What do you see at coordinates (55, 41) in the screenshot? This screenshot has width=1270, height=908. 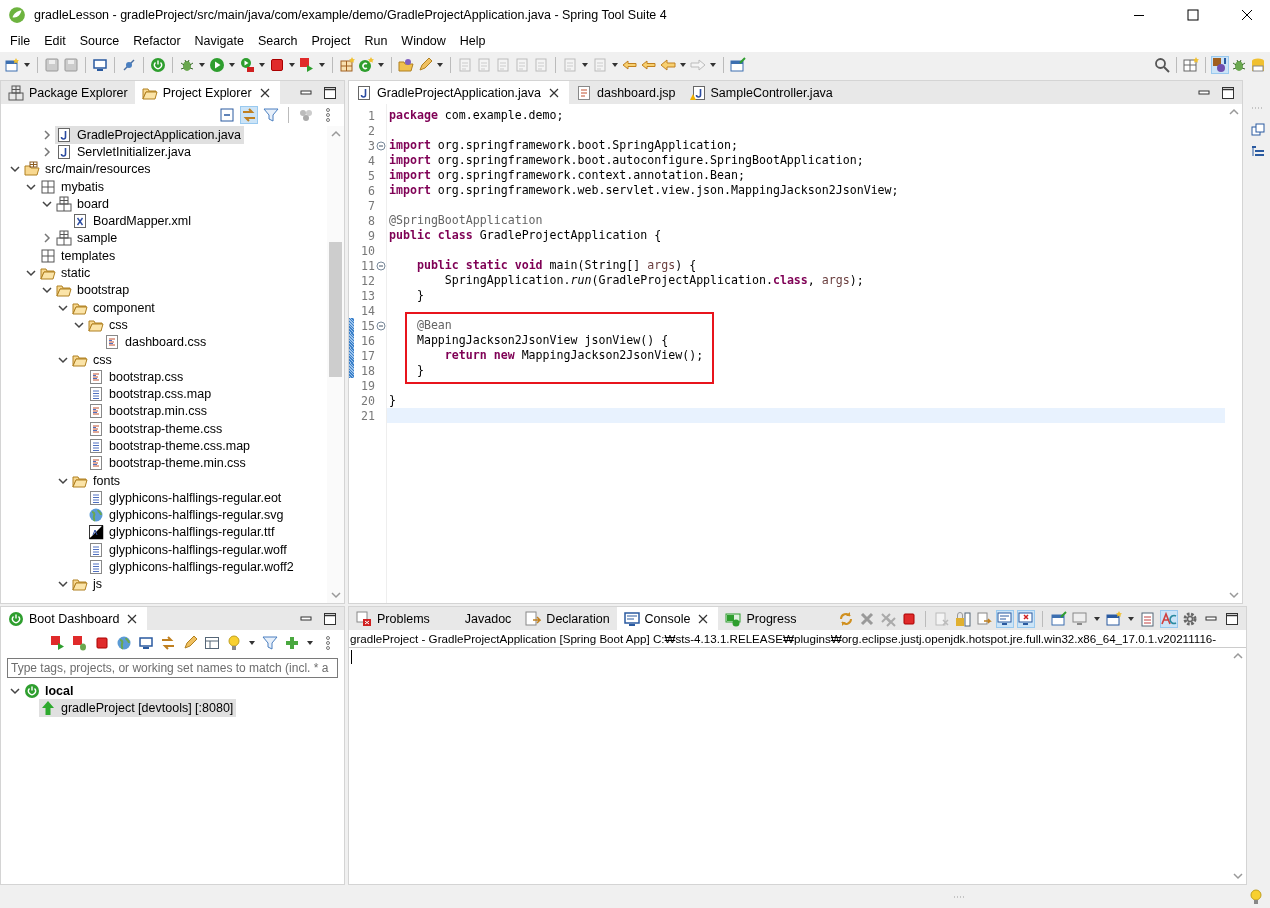 I see `menu-item: Edit` at bounding box center [55, 41].